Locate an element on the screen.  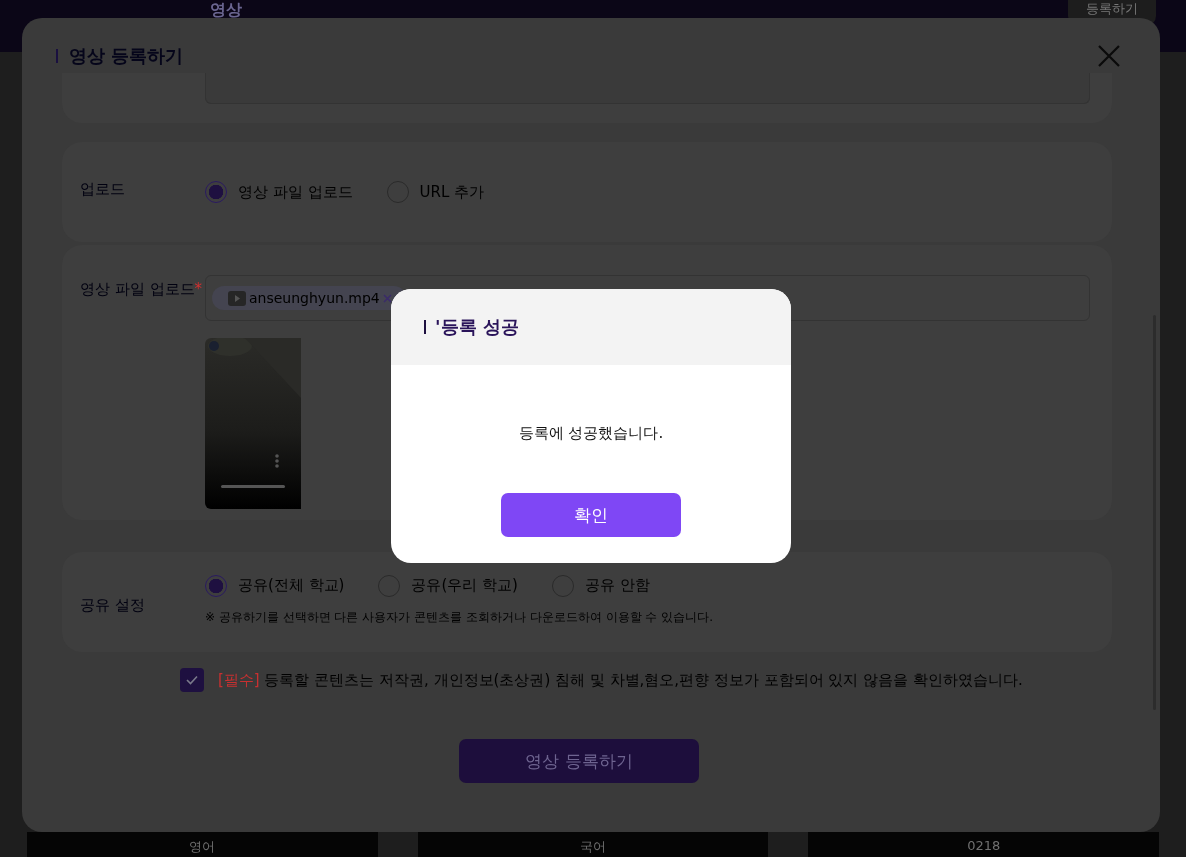
radio-option: URL 추가 is located at coordinates (435, 192).